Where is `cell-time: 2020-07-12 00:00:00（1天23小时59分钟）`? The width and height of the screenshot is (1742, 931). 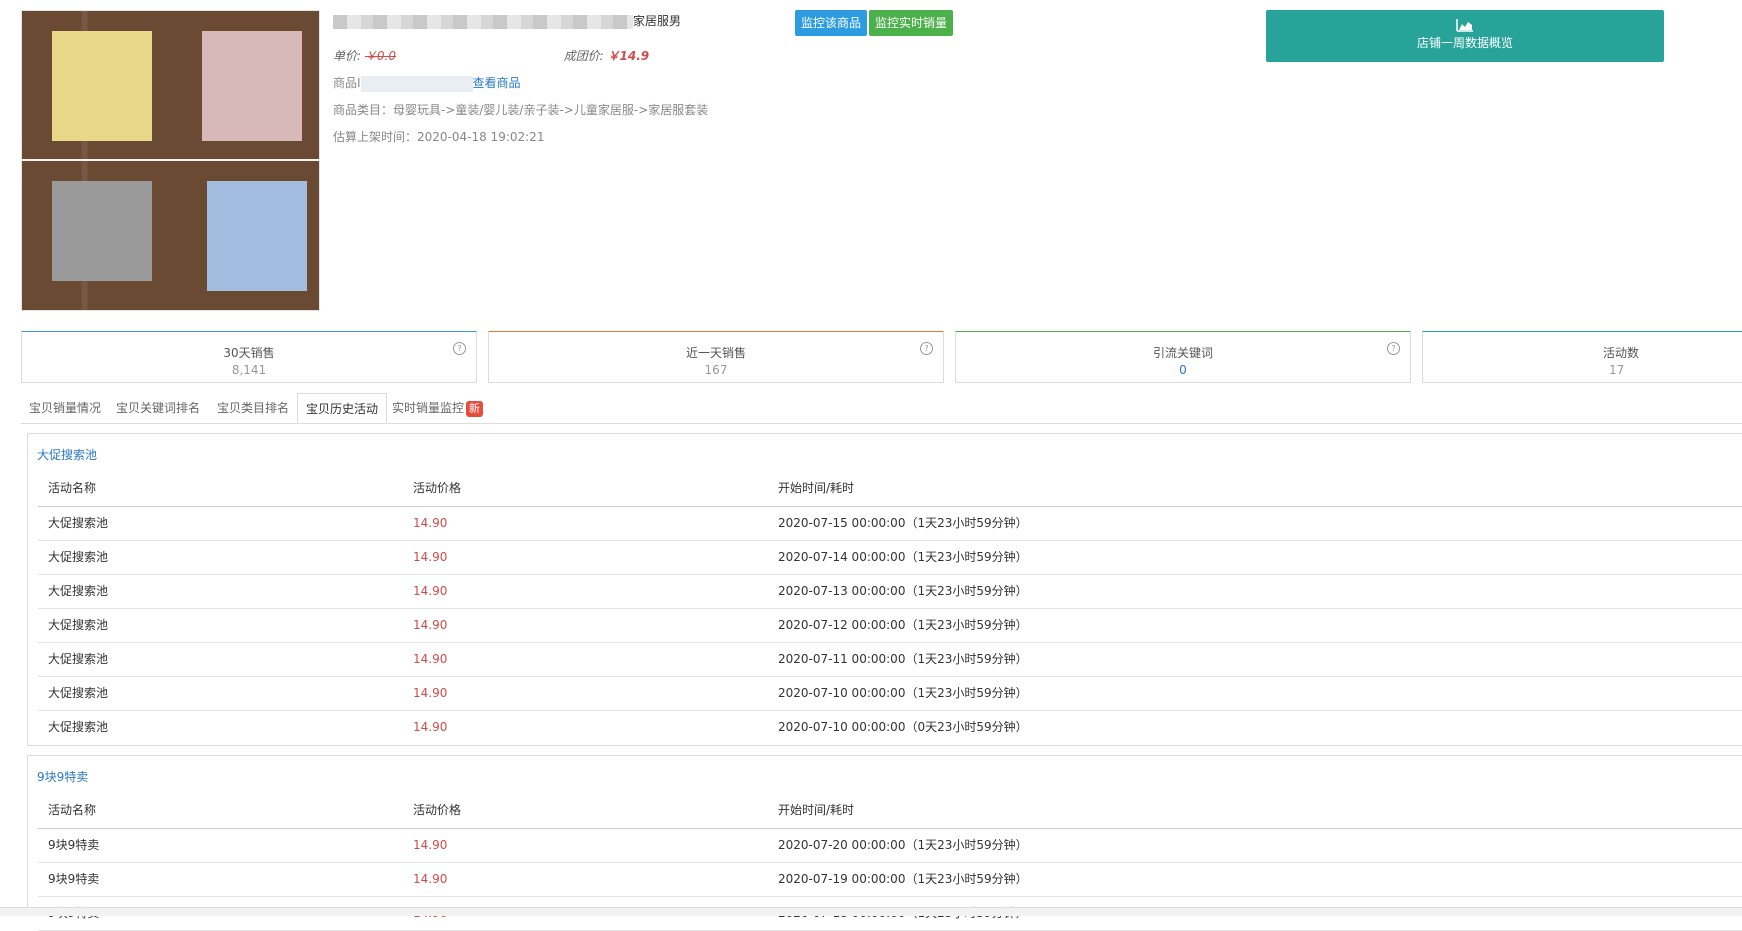
cell-time: 2020-07-12 00:00:00（1天23小时59分钟） is located at coordinates (903, 625).